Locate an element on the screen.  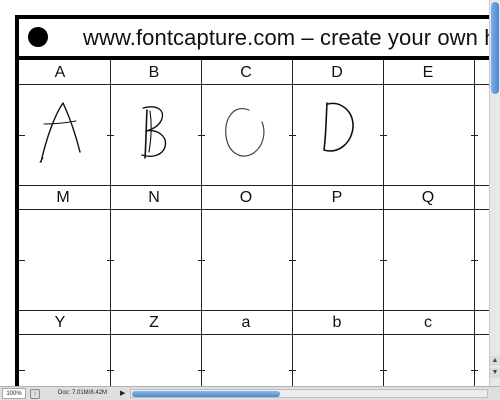
handwritten-glyph-A is located at coordinates (60, 132).